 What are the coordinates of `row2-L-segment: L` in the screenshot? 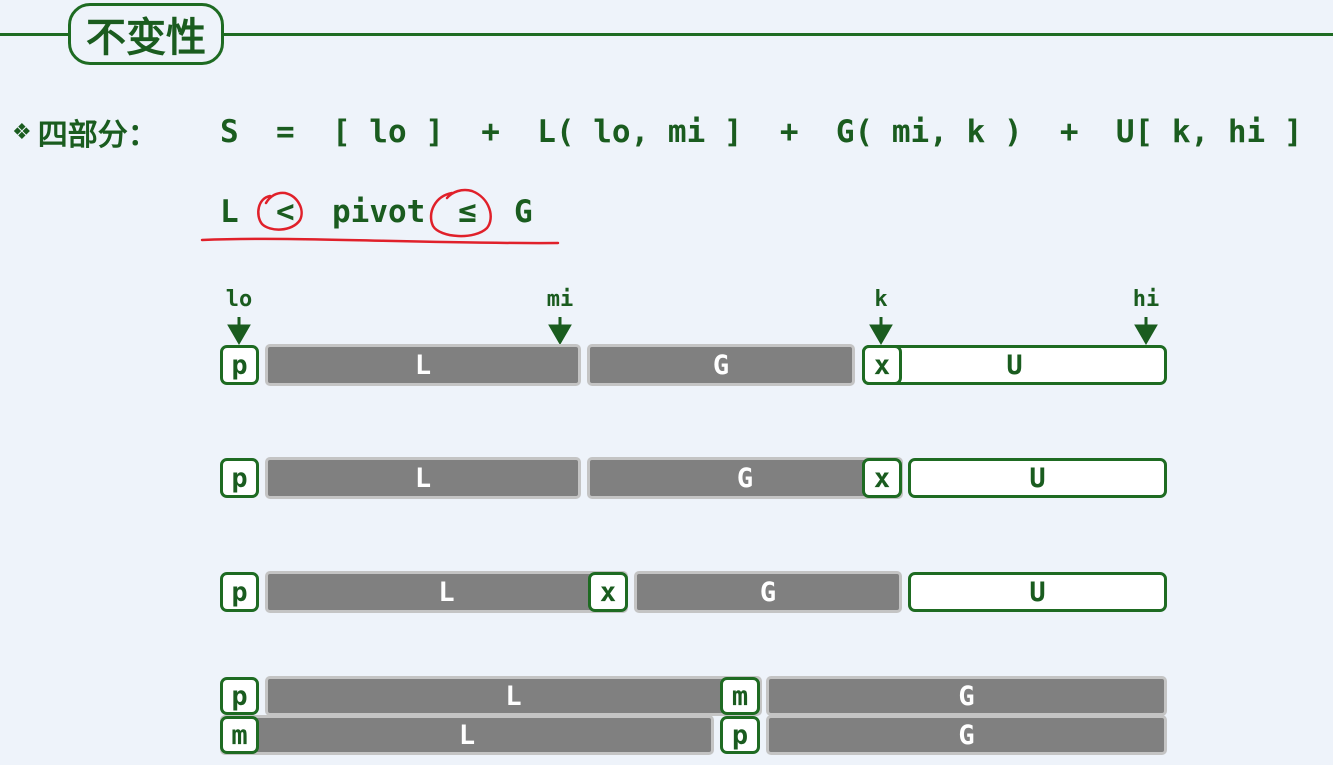 It's located at (423, 478).